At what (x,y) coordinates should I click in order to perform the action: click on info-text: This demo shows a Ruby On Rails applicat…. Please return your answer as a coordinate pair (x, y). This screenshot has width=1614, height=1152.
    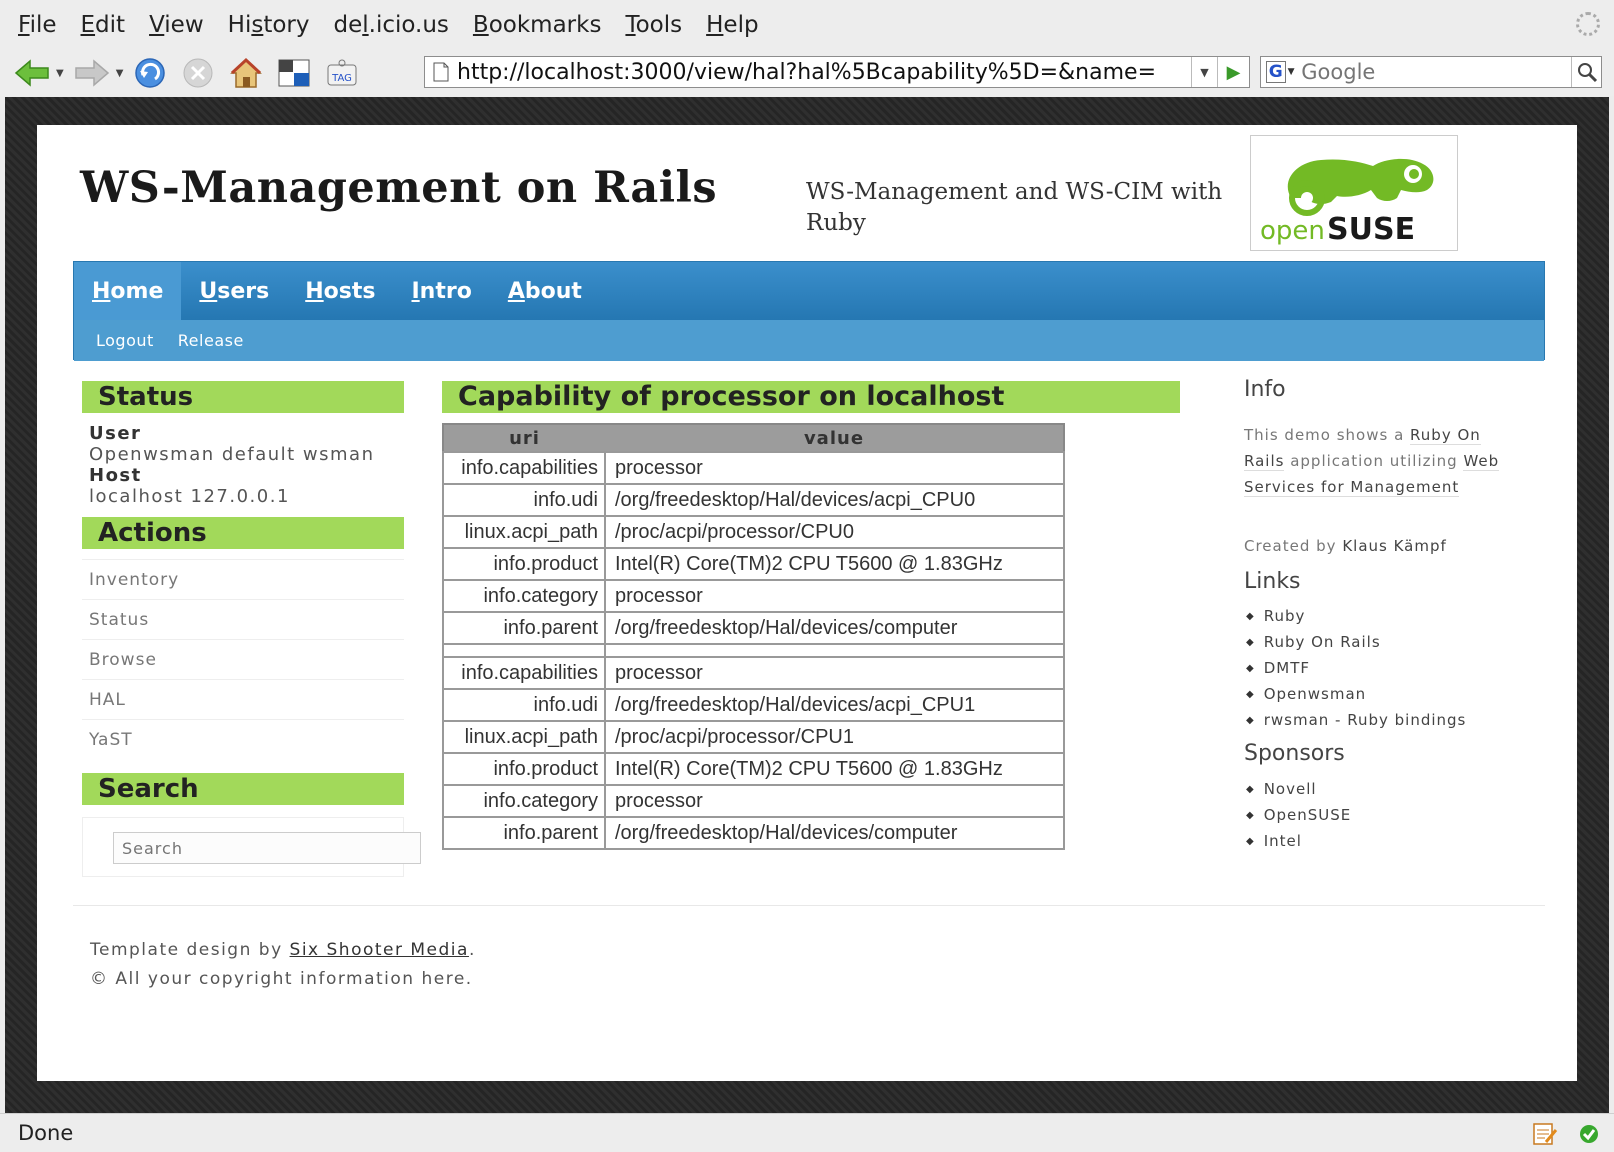
    Looking at the image, I should click on (1379, 461).